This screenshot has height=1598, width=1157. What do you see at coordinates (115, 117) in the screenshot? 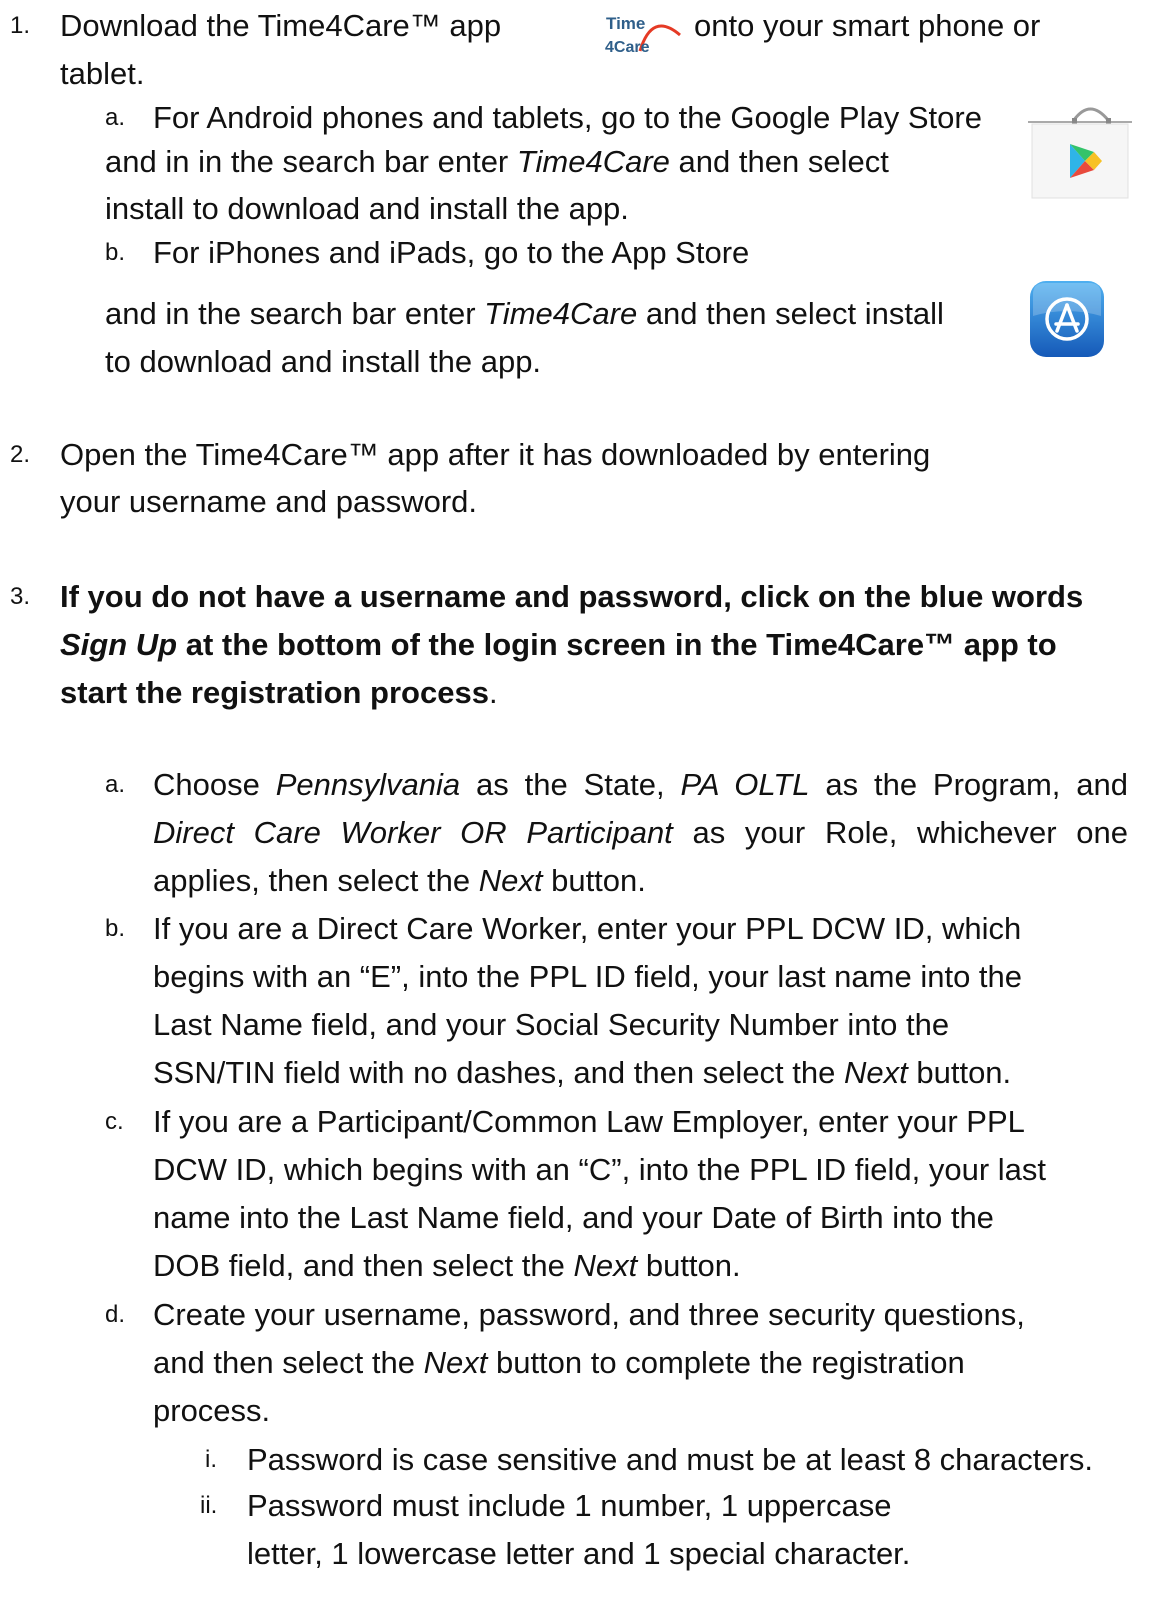
I see `item-1a-marker: a.` at bounding box center [115, 117].